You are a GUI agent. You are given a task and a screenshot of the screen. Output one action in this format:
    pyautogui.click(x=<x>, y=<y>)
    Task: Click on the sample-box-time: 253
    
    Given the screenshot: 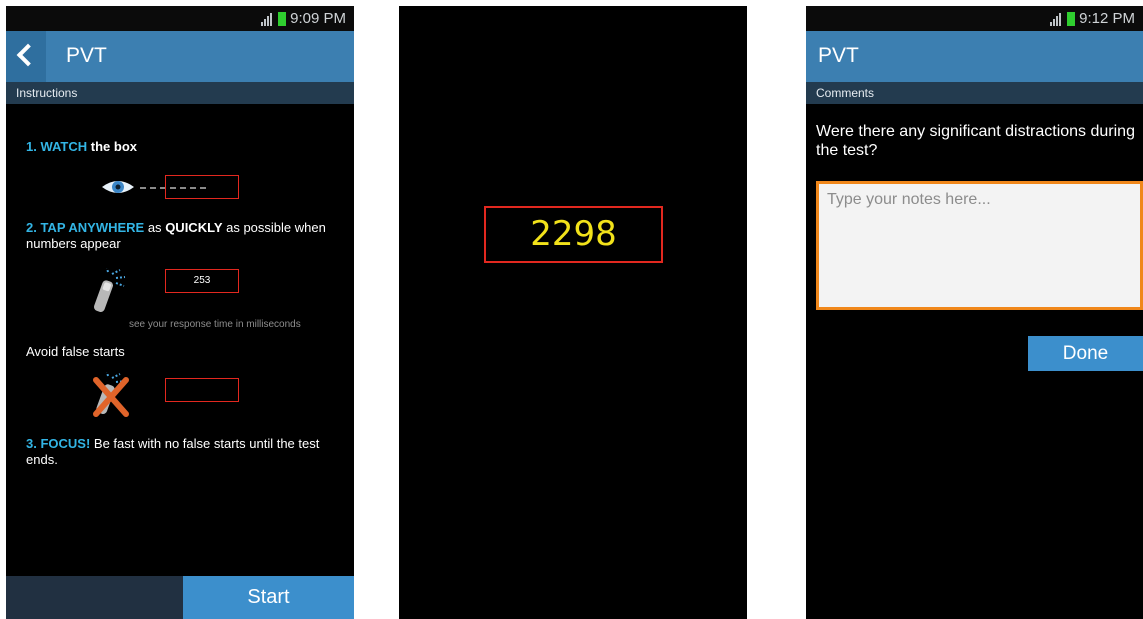 What is the action you would take?
    pyautogui.click(x=202, y=281)
    